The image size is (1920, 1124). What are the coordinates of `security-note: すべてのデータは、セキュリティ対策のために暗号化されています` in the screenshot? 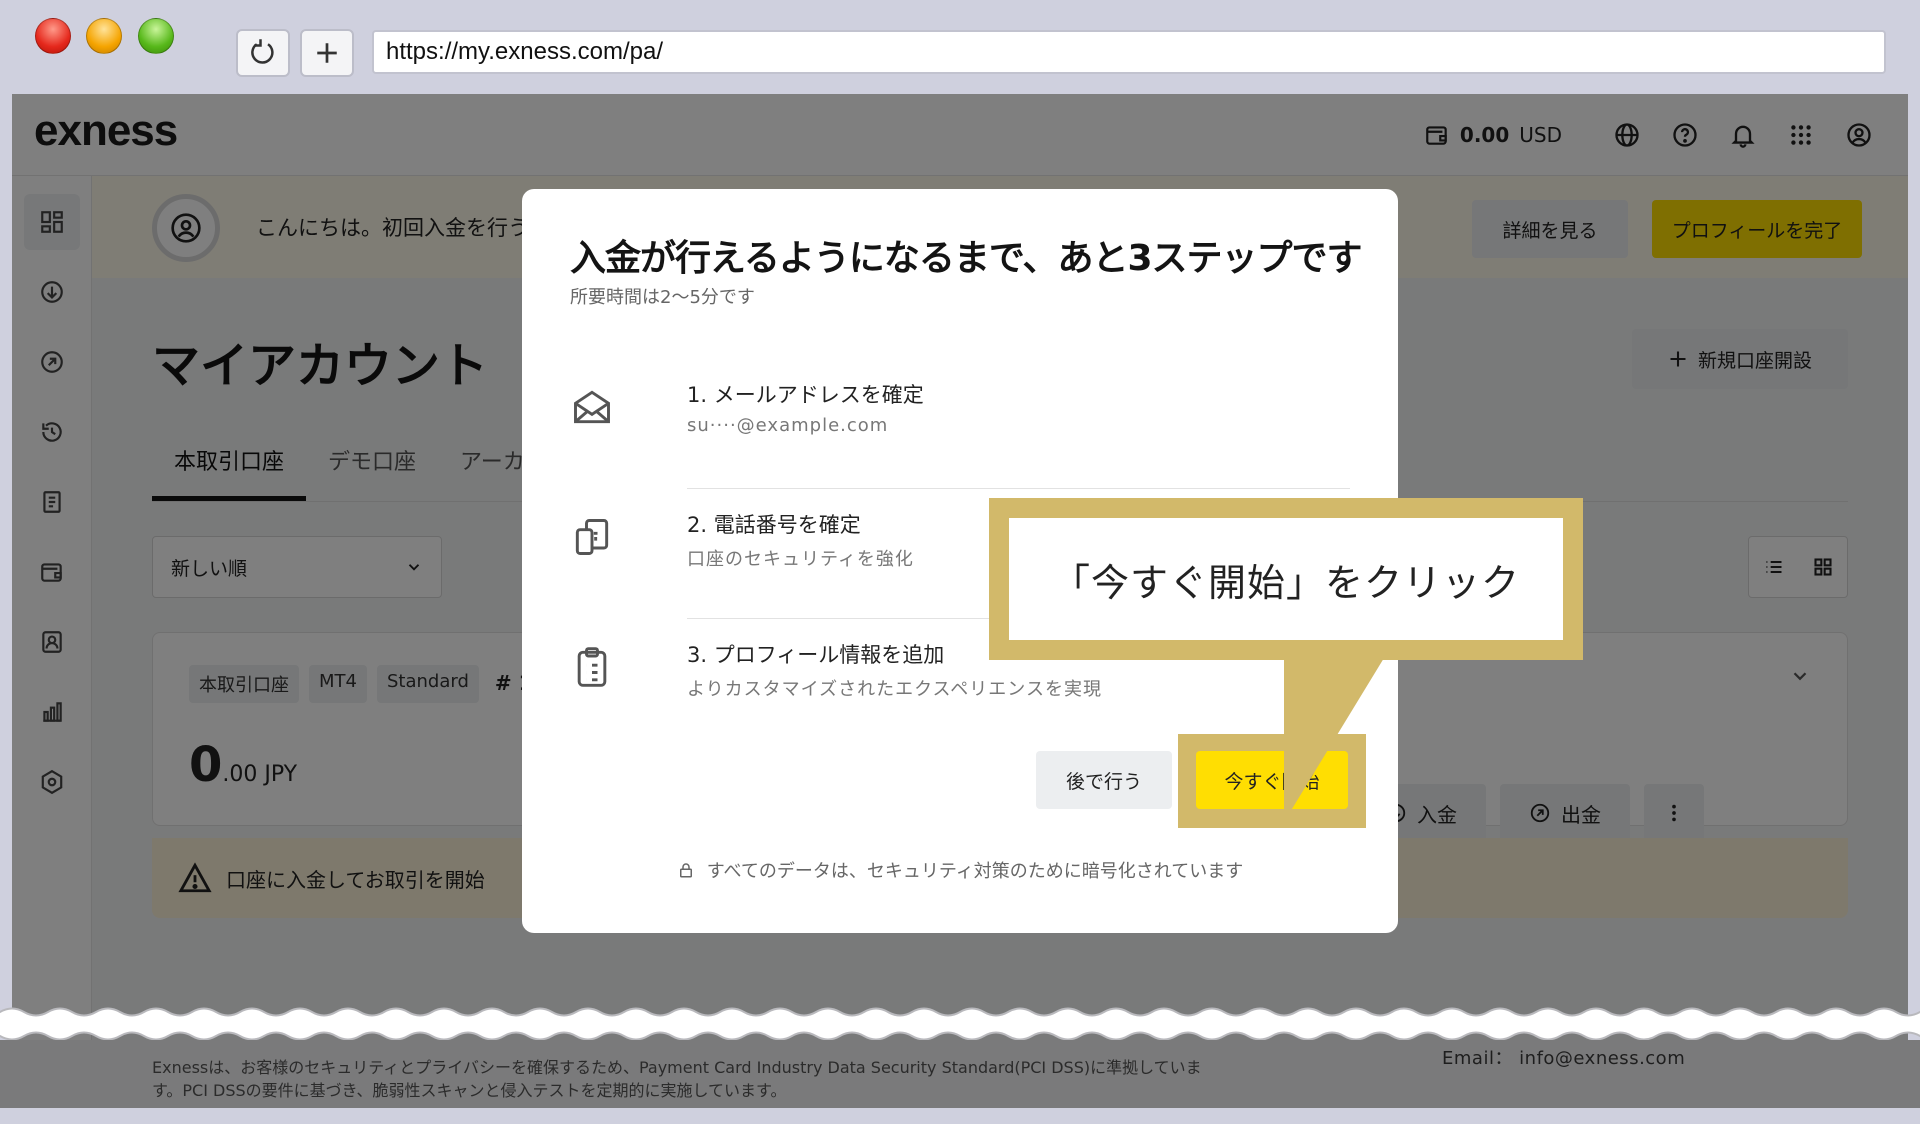 It's located at (960, 870).